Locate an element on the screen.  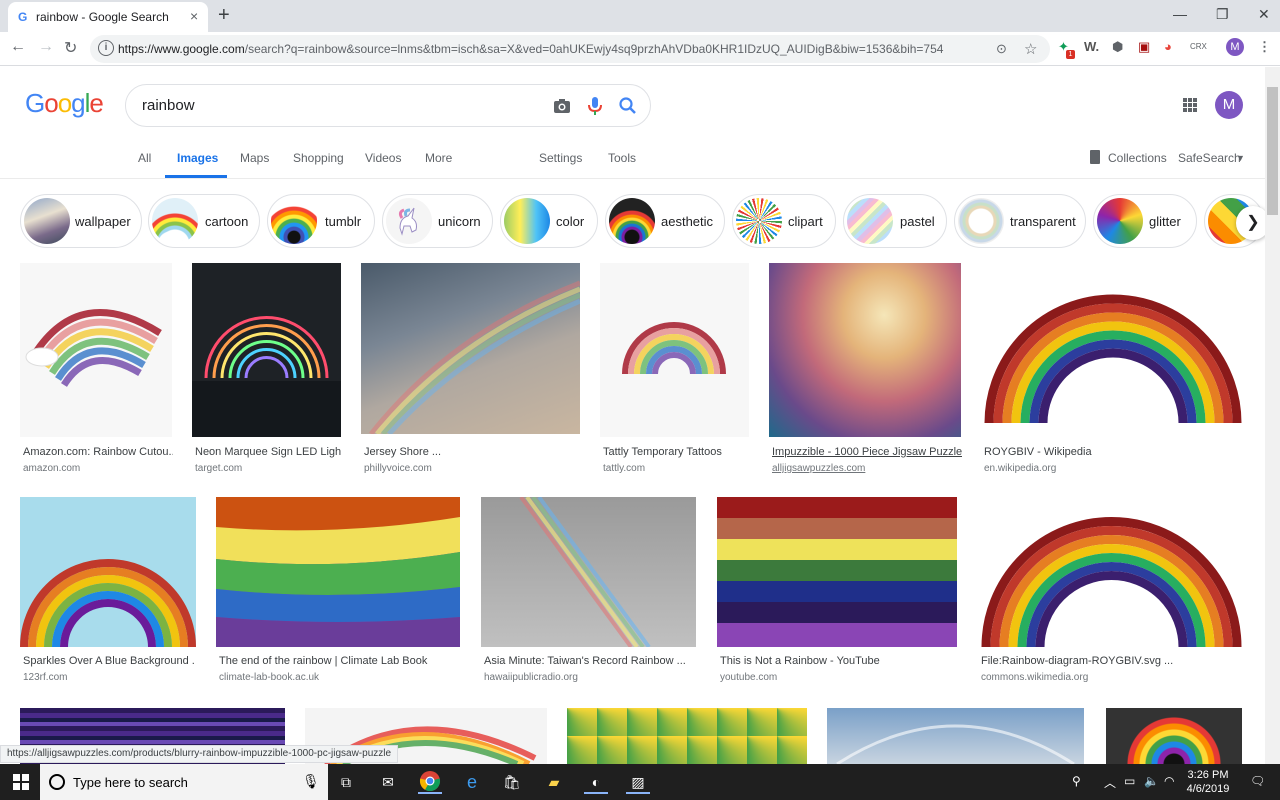
result-source: phillyvoice.com is located at coordinates (398, 468).